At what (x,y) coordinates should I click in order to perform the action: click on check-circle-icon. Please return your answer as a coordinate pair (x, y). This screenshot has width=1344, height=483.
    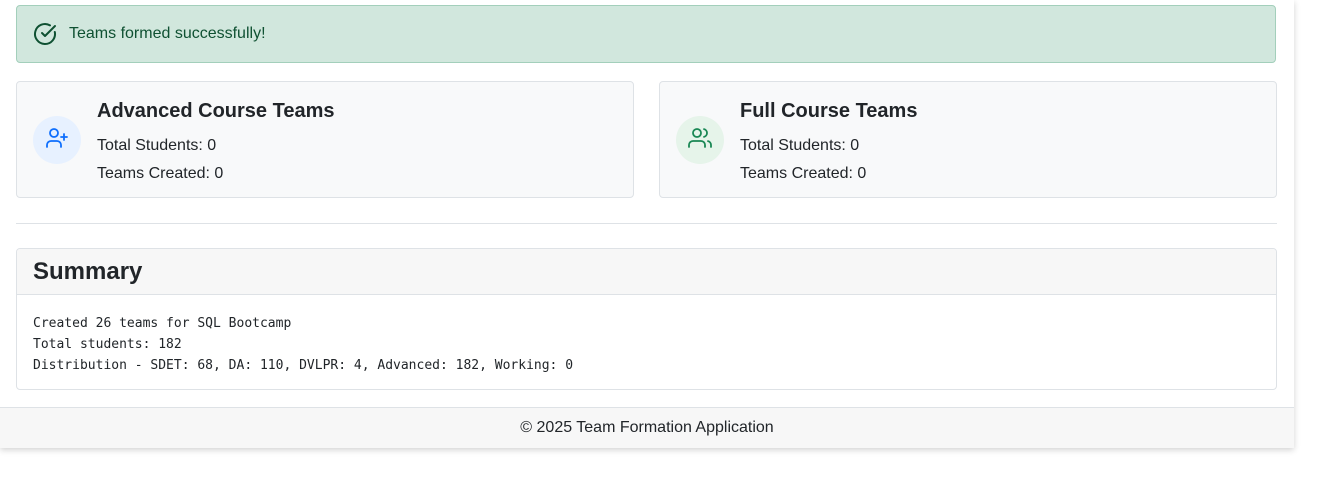
    Looking at the image, I should click on (45, 34).